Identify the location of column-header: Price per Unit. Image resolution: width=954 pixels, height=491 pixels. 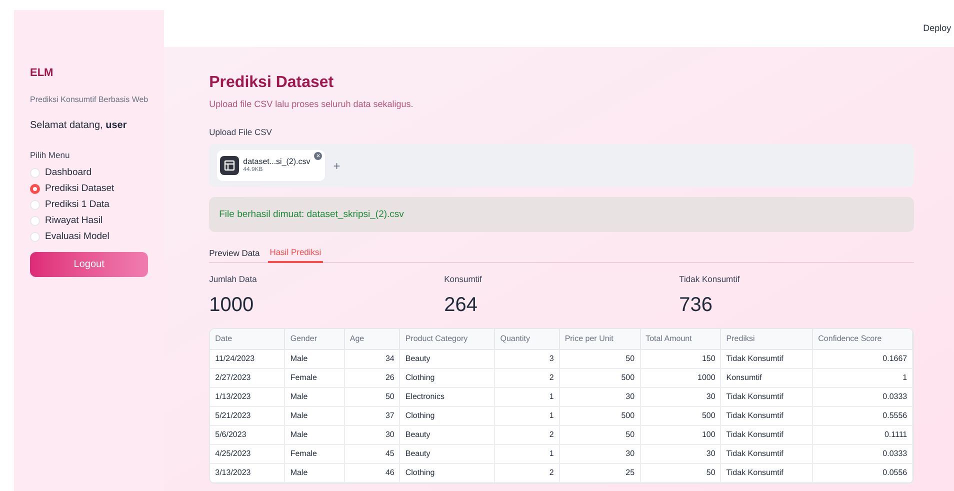
(599, 339).